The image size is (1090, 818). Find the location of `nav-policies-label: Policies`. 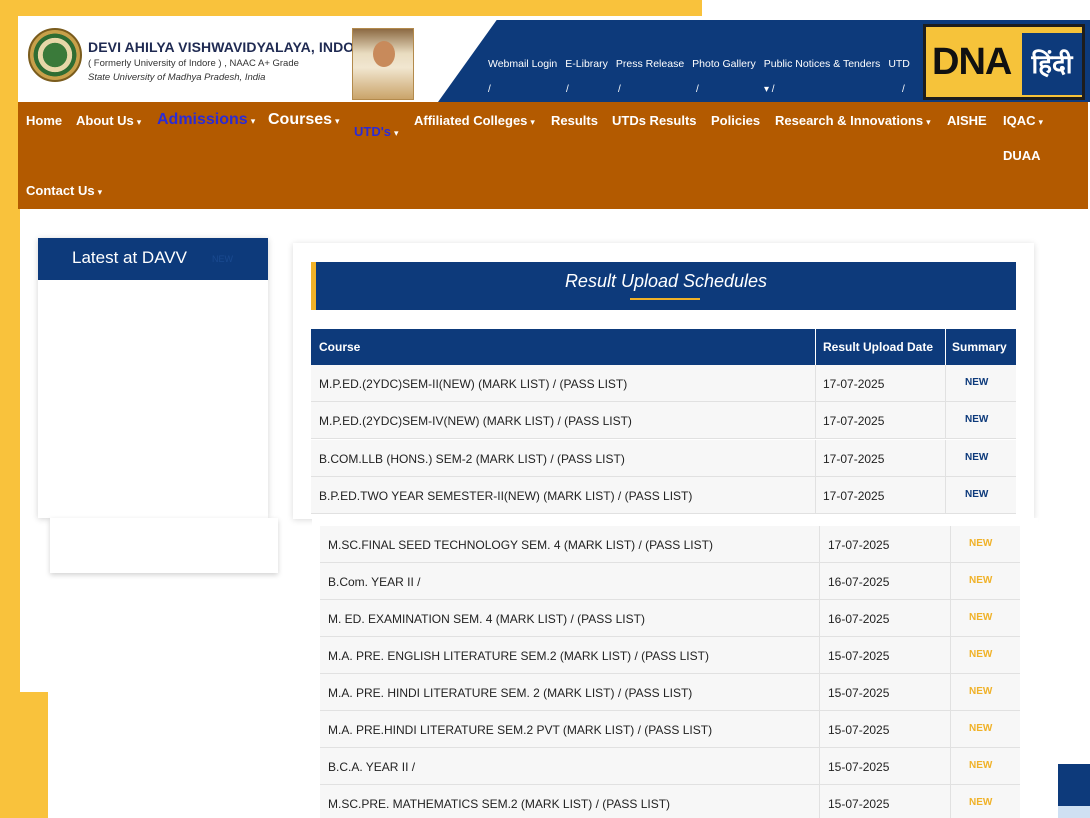

nav-policies-label: Policies is located at coordinates (736, 120).